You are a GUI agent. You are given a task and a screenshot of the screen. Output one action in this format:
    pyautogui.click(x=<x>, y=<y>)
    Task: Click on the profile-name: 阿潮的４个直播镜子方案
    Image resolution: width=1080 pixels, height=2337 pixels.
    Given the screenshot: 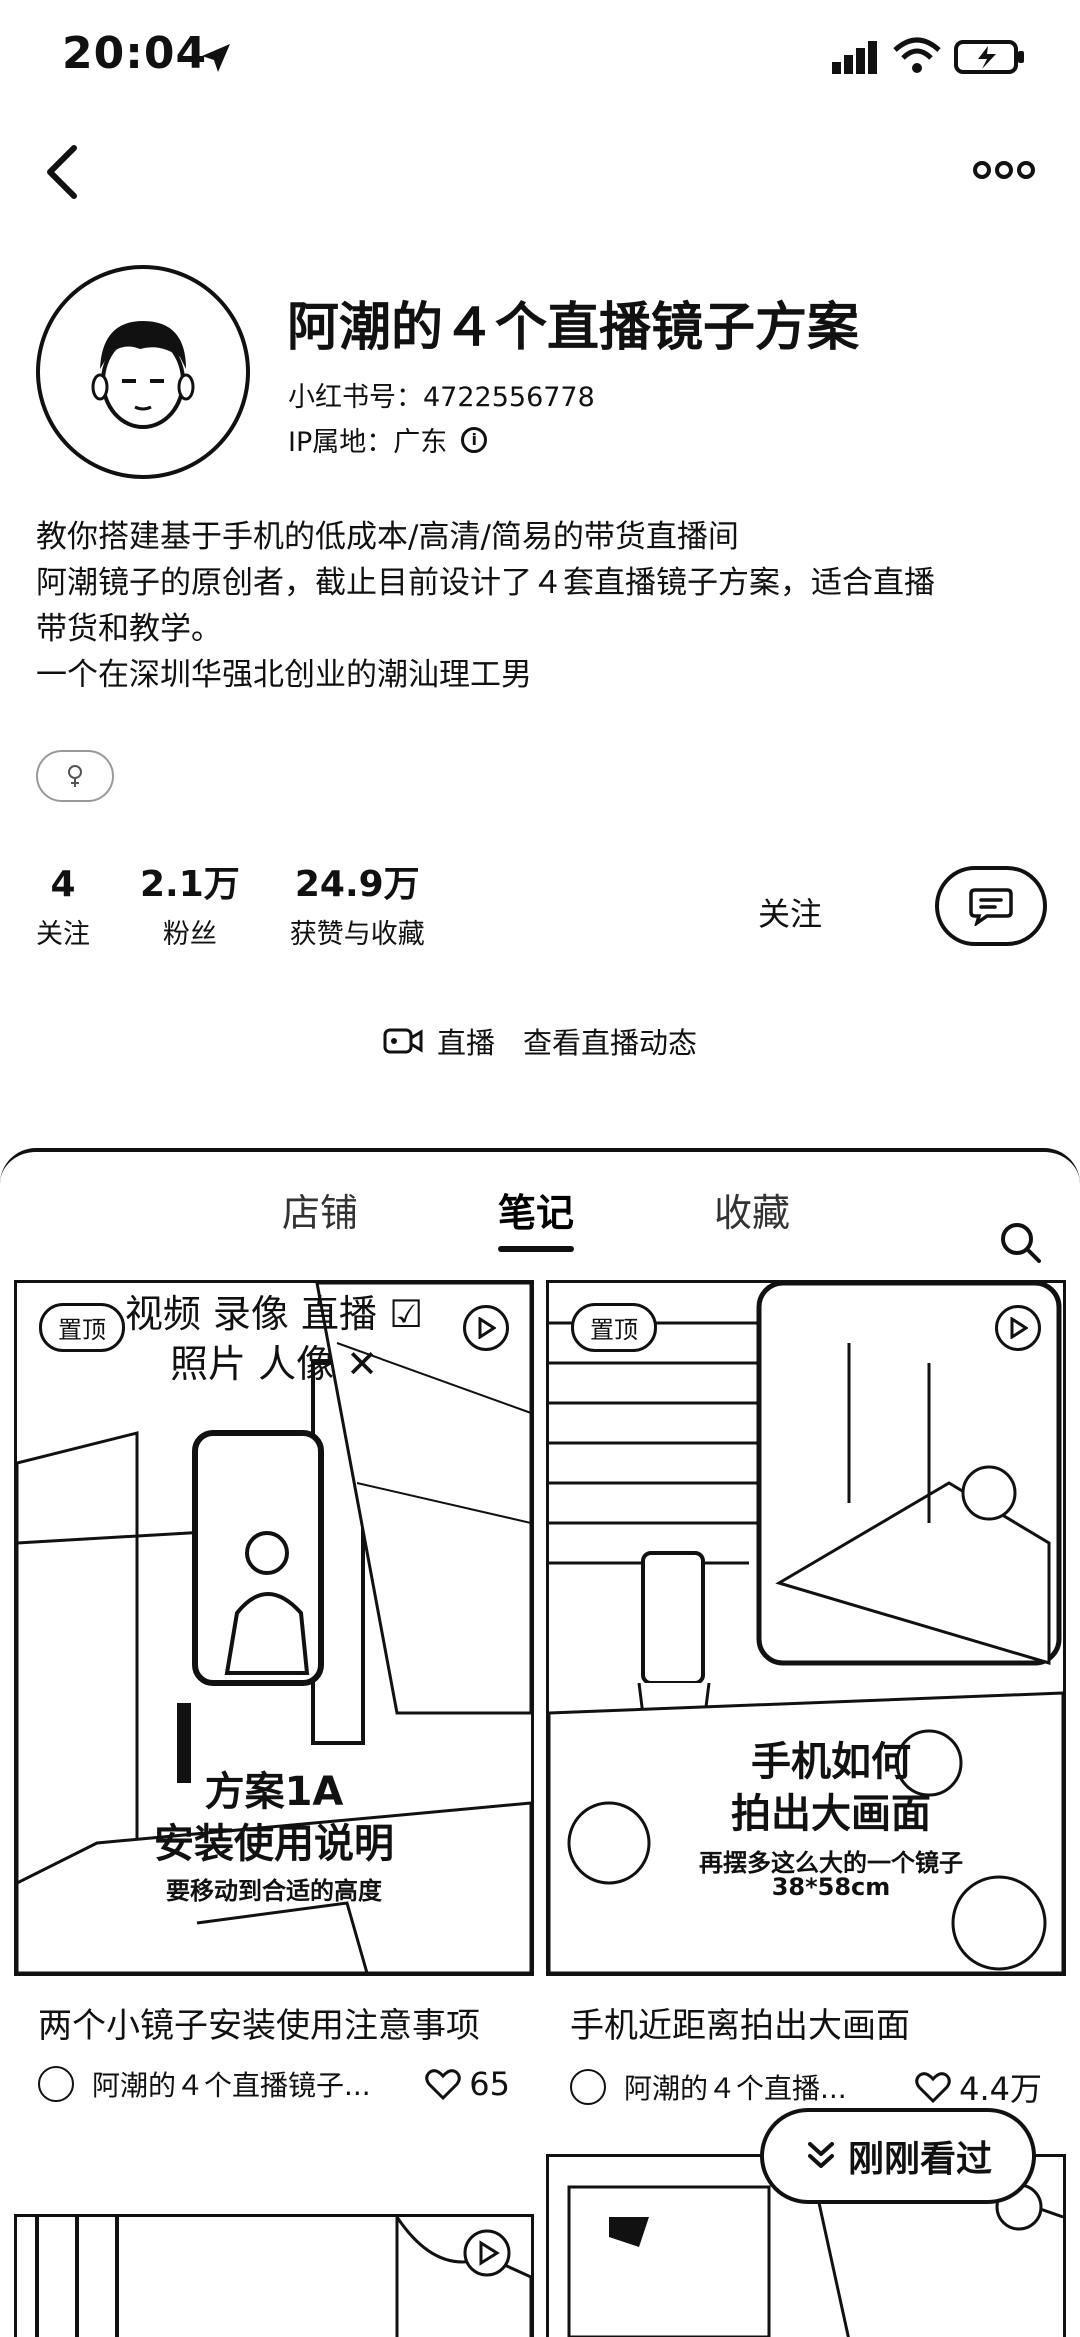 What is the action you would take?
    pyautogui.click(x=573, y=328)
    